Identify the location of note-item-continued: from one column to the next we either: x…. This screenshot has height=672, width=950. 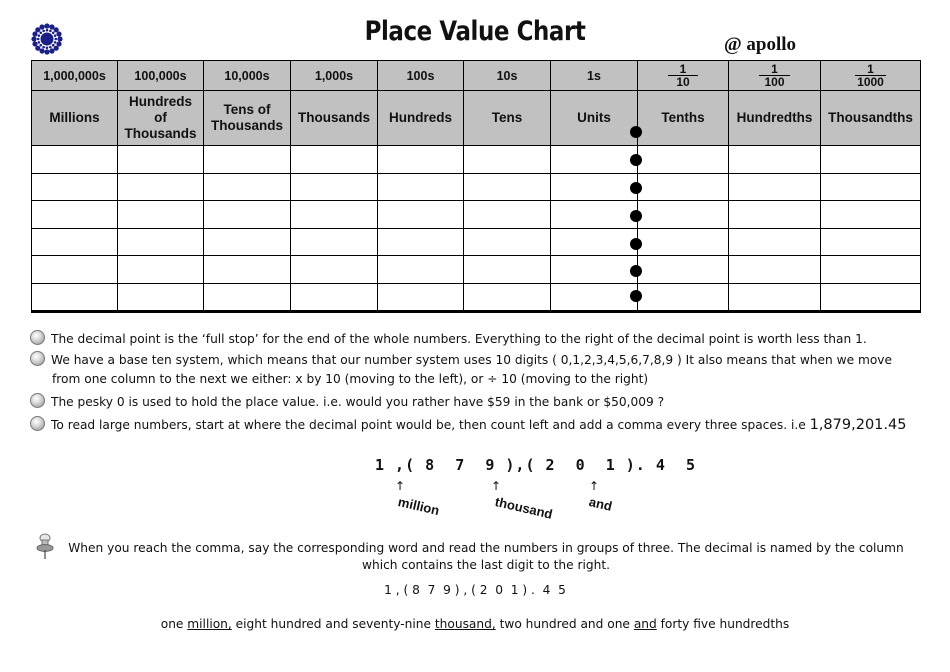
(350, 379).